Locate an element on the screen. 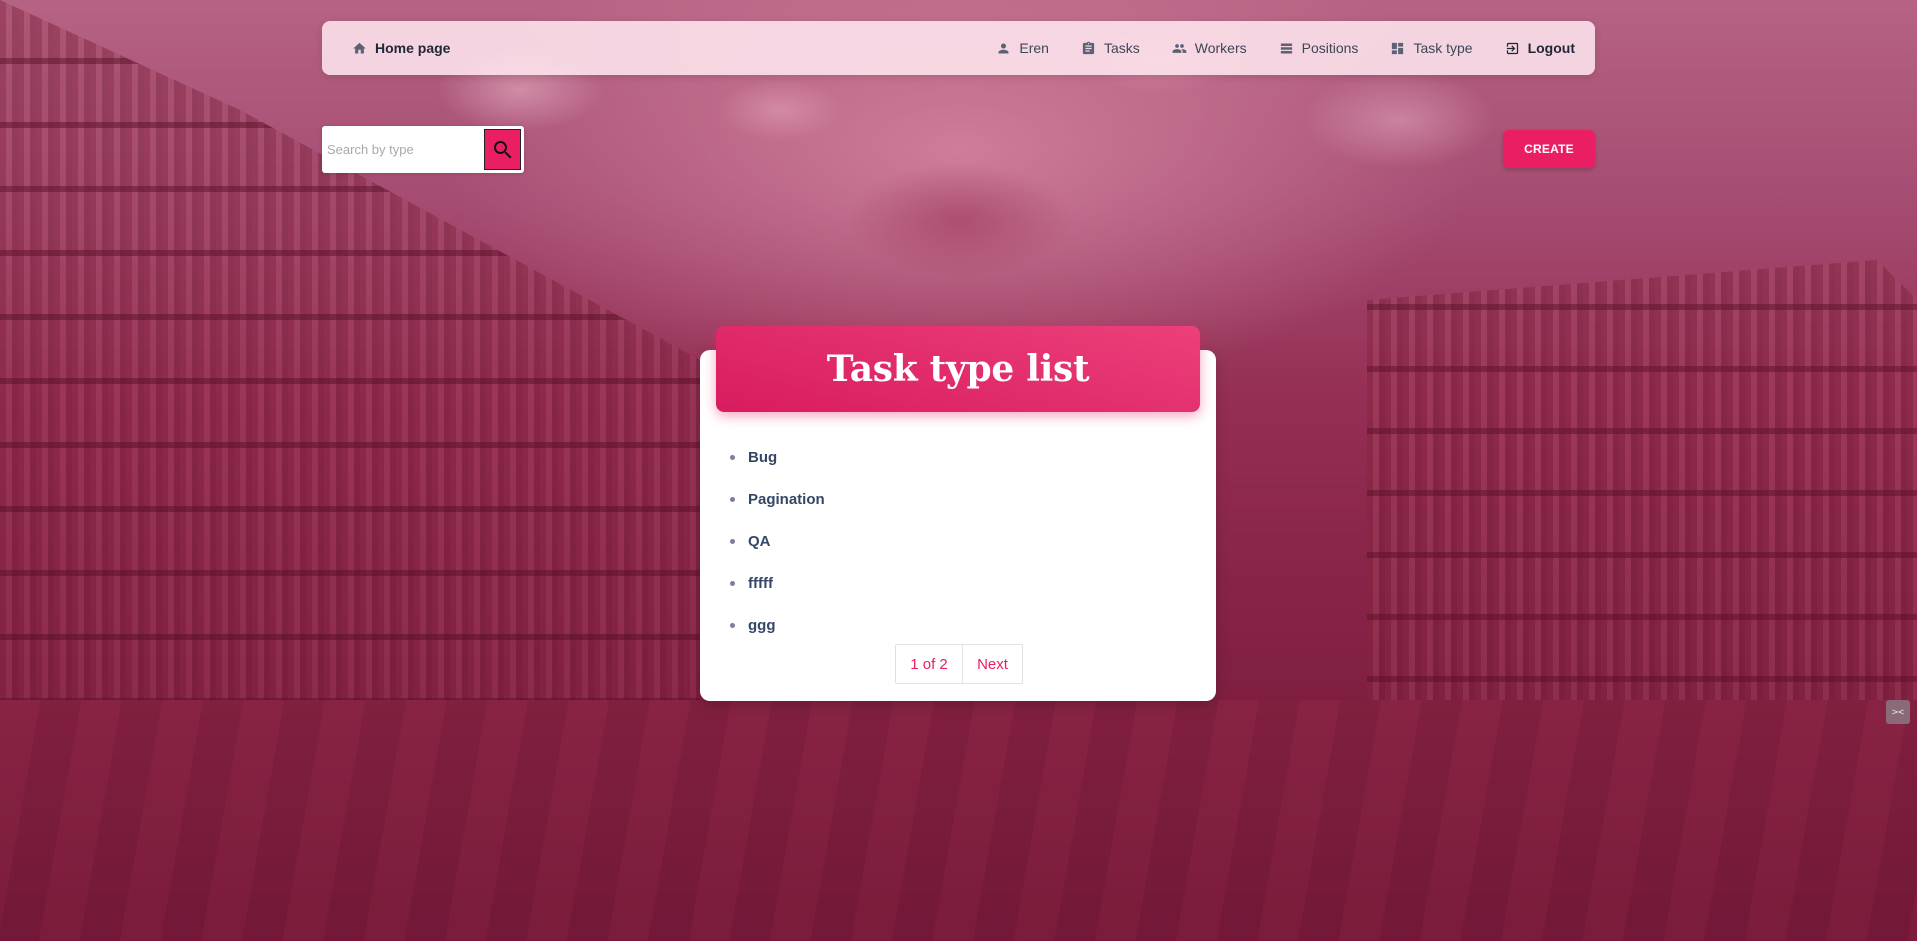  nav-tasks-label: Tasks is located at coordinates (1121, 48).